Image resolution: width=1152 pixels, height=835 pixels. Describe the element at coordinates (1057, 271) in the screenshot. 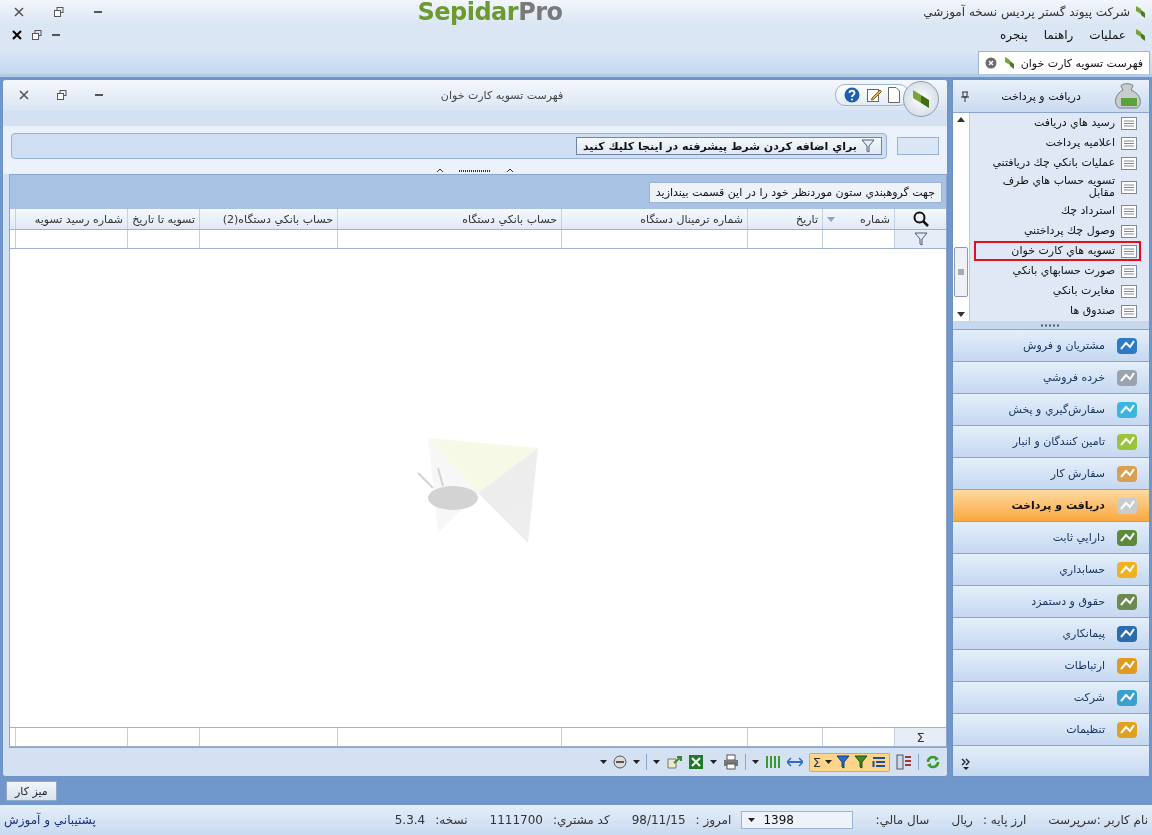

I see `nav-item: صورت حسابهاي بانكي` at that location.